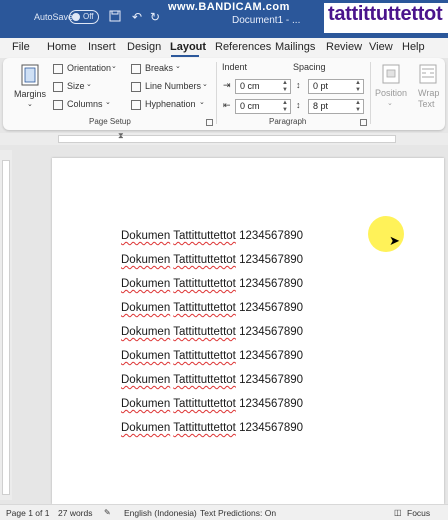 The width and height of the screenshot is (448, 520). What do you see at coordinates (336, 86) in the screenshot?
I see `spacing-before-input: 0 pt ▲ ▼` at bounding box center [336, 86].